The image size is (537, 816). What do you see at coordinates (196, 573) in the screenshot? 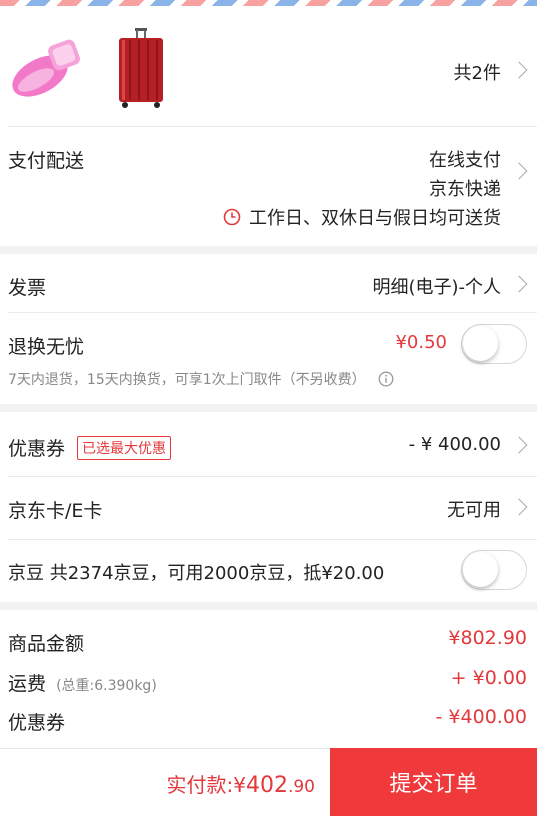
I see `jd-beans-label: 京豆 共2374京豆，可用2000京豆，抵¥20.00` at bounding box center [196, 573].